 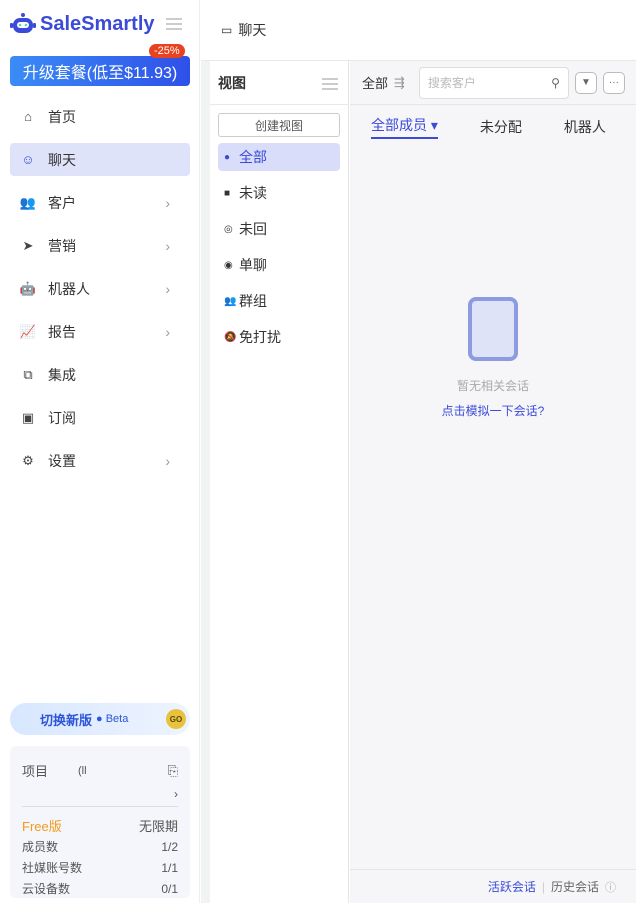 What do you see at coordinates (279, 265) in the screenshot?
I see `view-single: ◉ 单聊` at bounding box center [279, 265].